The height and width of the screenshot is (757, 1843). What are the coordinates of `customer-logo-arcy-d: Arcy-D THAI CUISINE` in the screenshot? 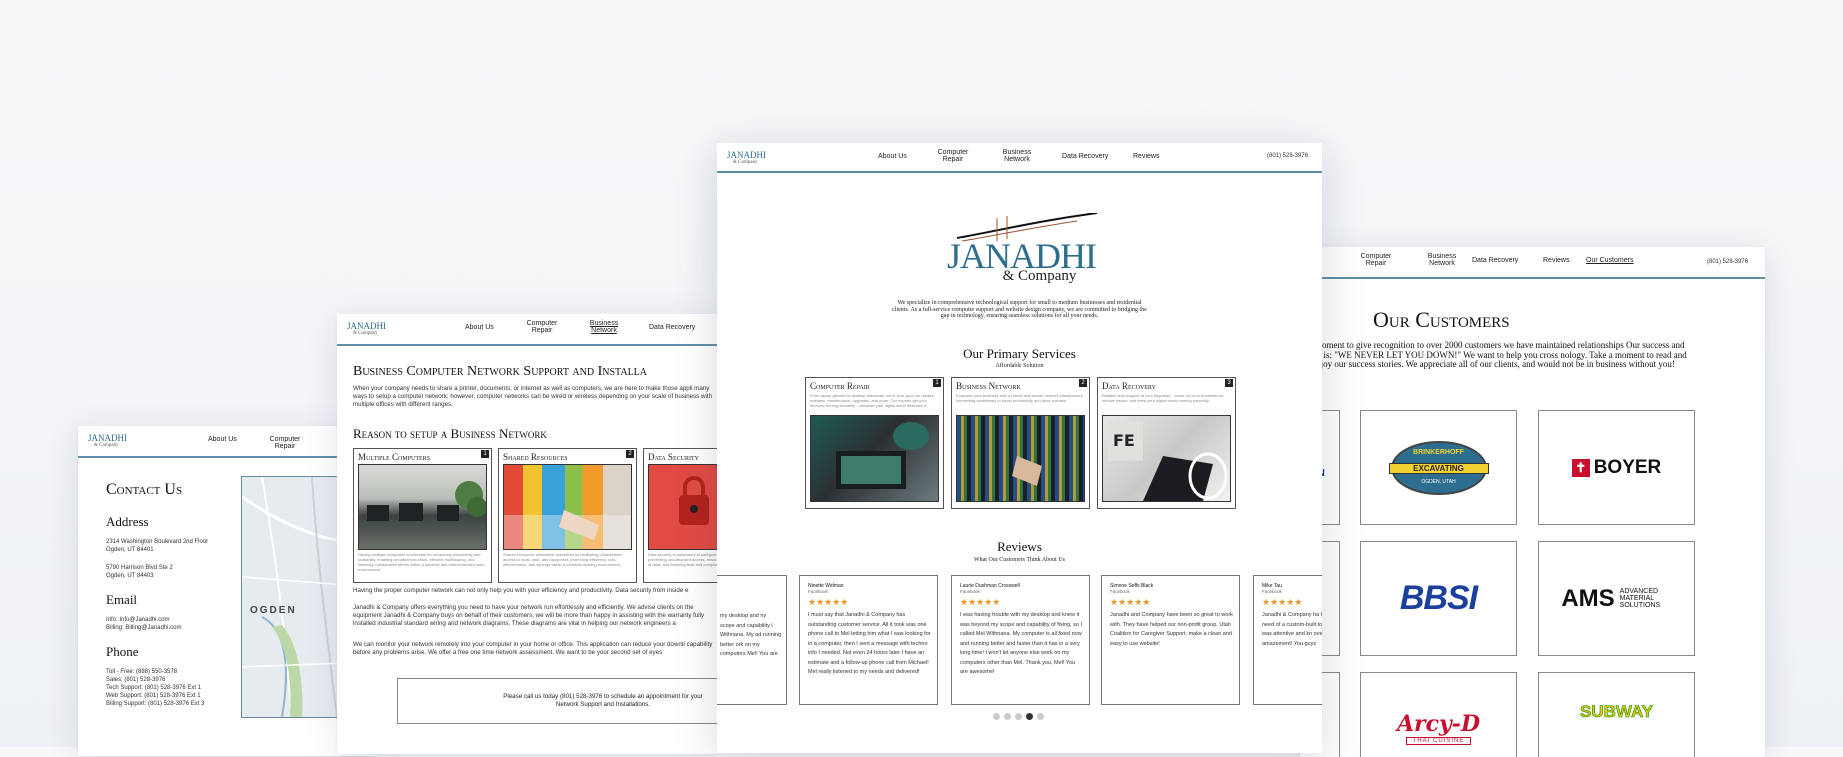 It's located at (1438, 714).